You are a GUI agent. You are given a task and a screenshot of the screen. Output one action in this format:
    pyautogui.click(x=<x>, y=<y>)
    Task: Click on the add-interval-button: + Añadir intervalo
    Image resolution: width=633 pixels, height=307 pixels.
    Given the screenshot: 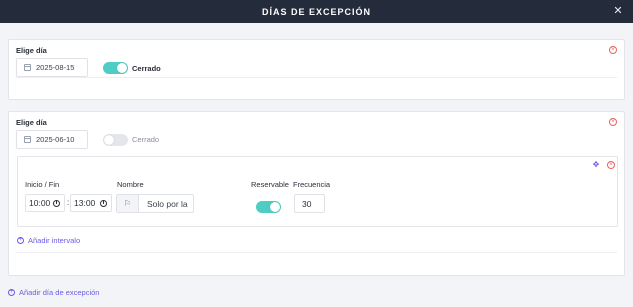 What is the action you would take?
    pyautogui.click(x=48, y=240)
    